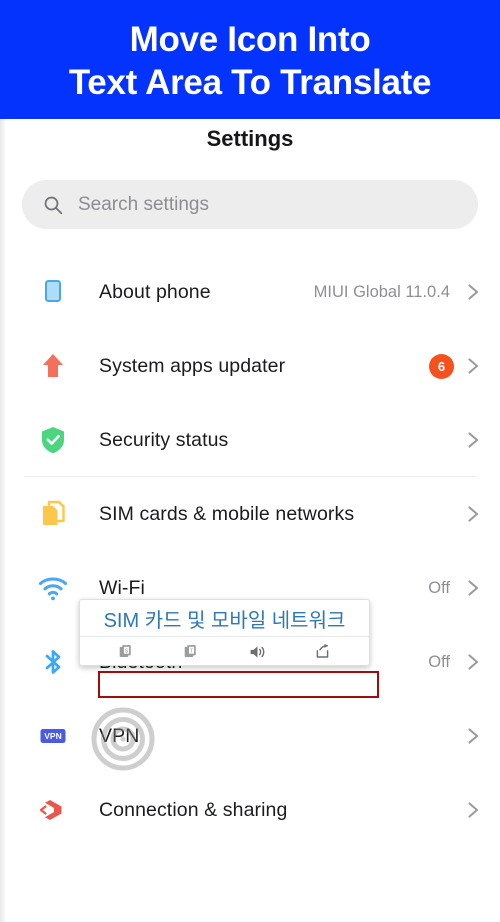  Describe the element at coordinates (53, 292) in the screenshot. I see `phone-outline-icon` at that location.